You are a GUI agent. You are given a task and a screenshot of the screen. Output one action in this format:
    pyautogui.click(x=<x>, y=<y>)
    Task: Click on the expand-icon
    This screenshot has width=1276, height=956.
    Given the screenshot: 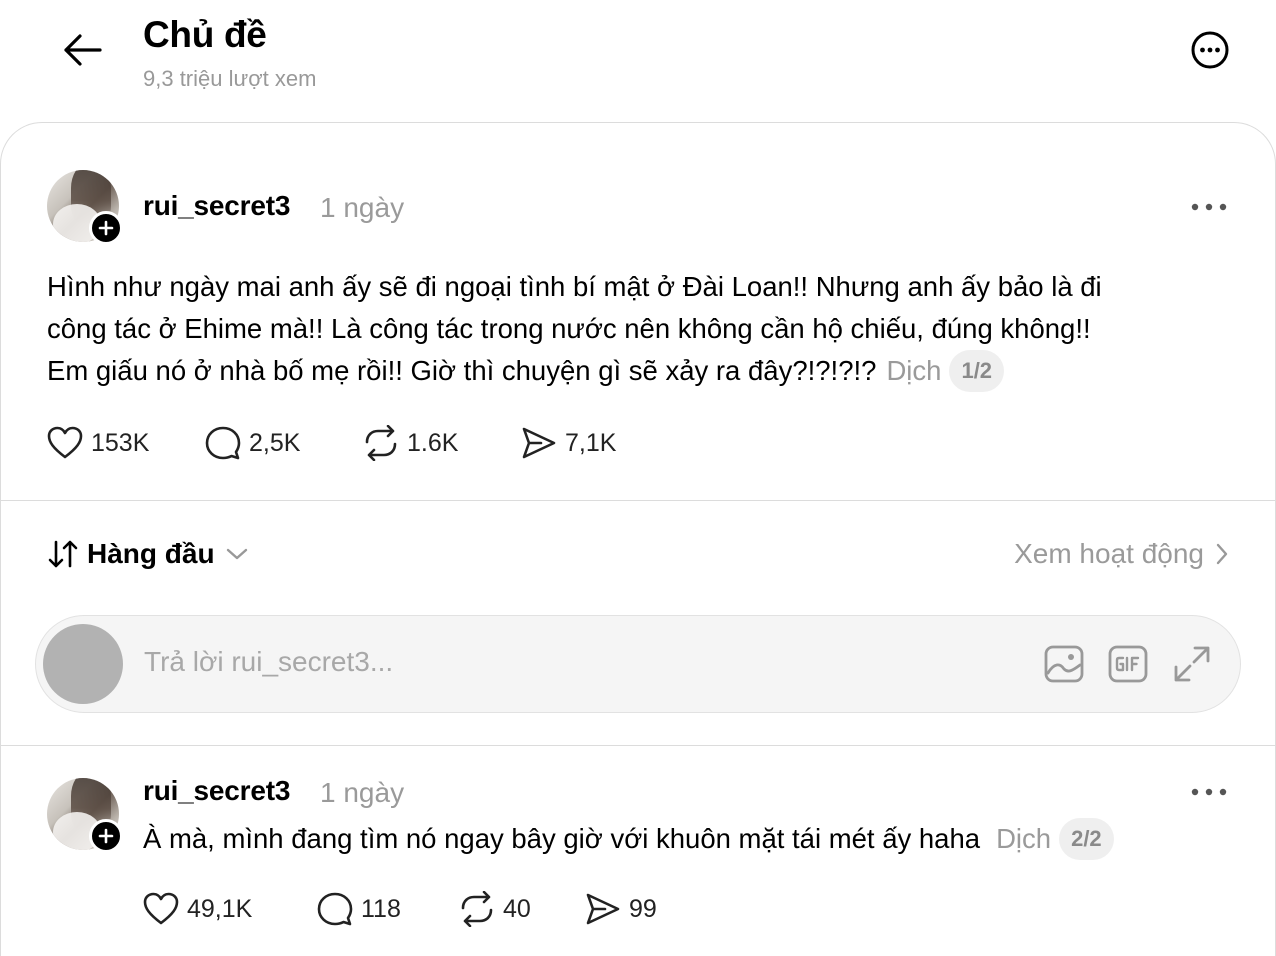 What is the action you would take?
    pyautogui.click(x=1192, y=664)
    